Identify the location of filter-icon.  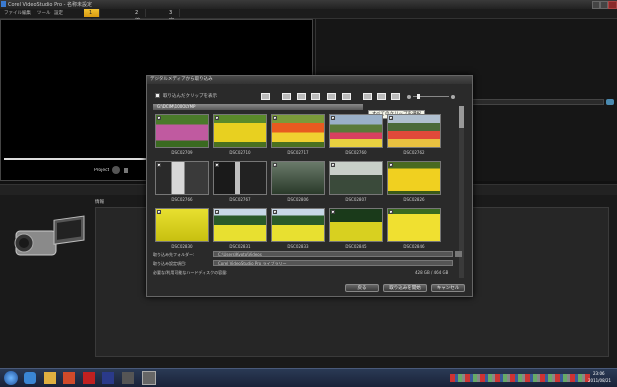
(315, 96).